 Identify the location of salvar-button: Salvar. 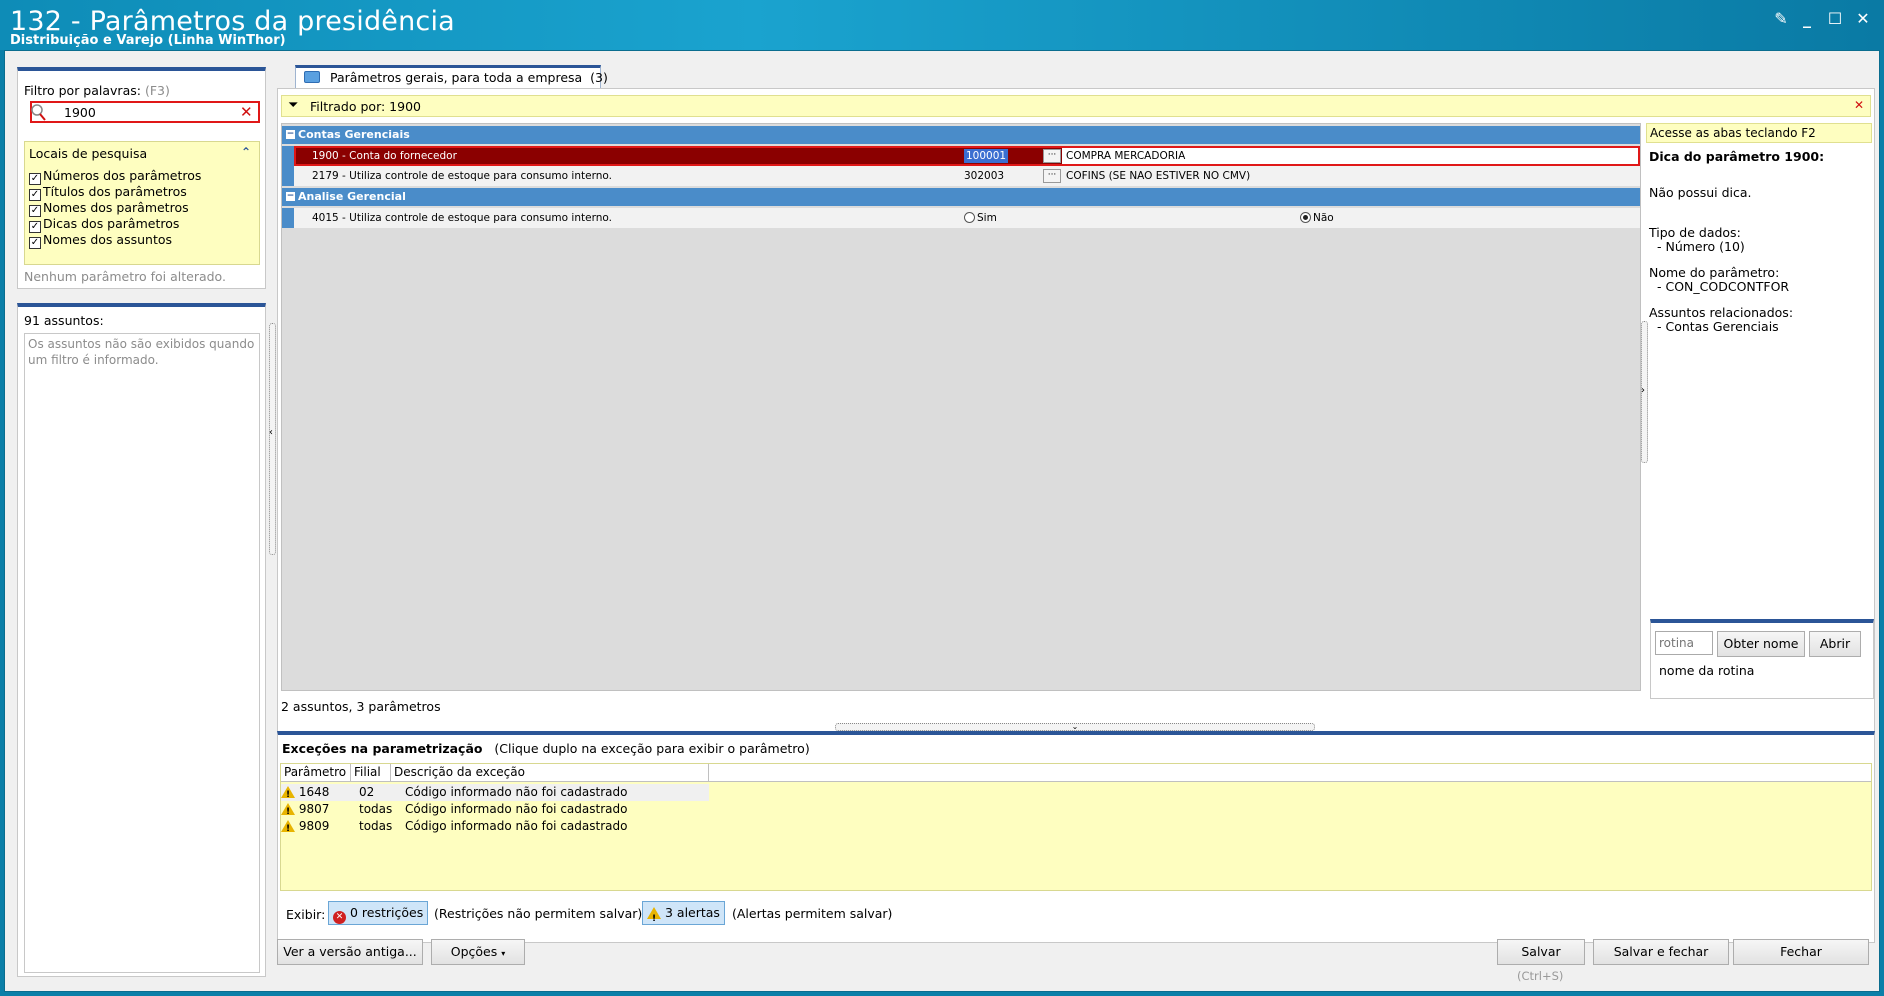
(1541, 952).